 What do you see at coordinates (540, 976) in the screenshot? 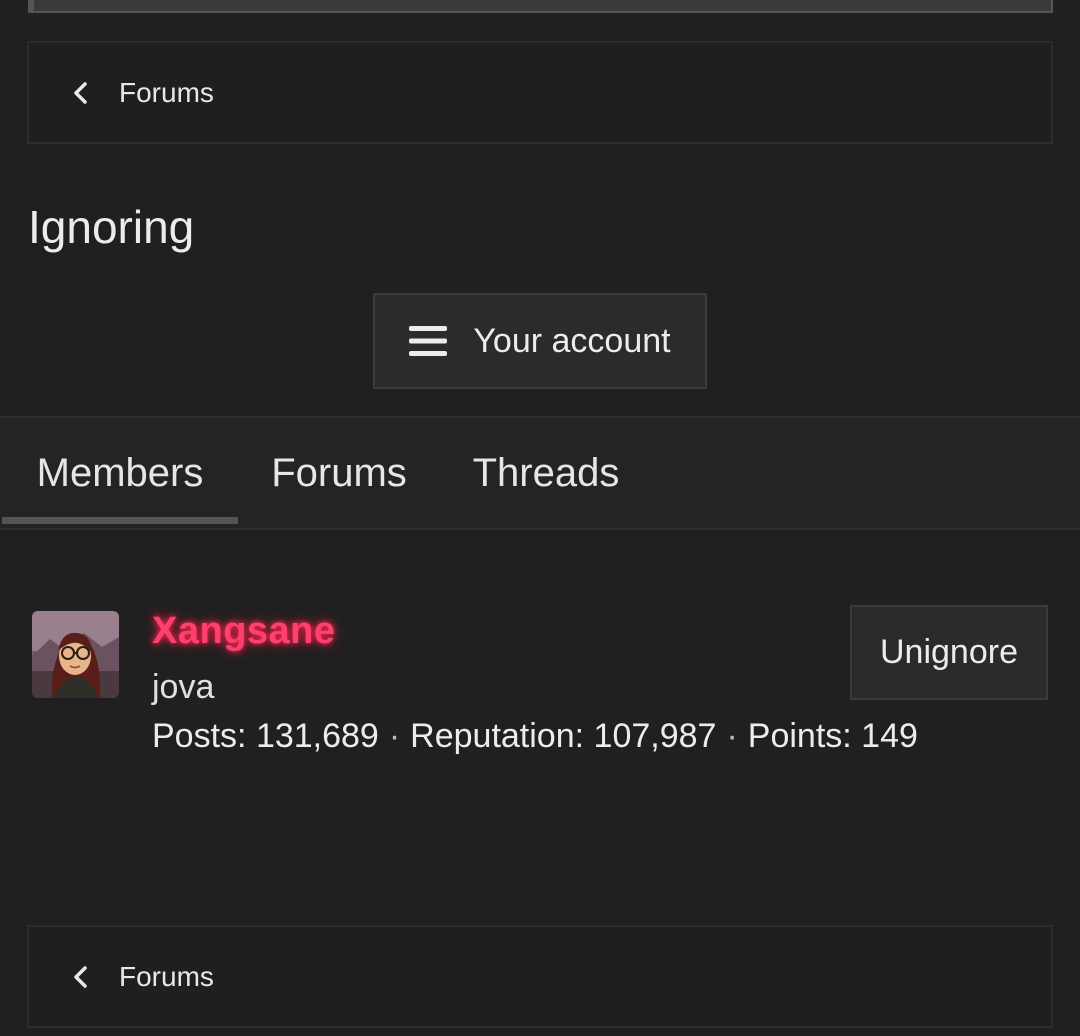
I see `breadcrumb-bottom: Forums` at bounding box center [540, 976].